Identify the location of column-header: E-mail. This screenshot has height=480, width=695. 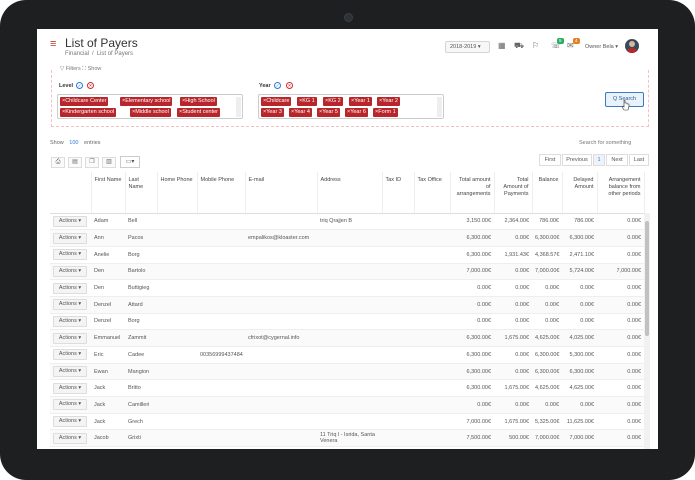
(281, 193).